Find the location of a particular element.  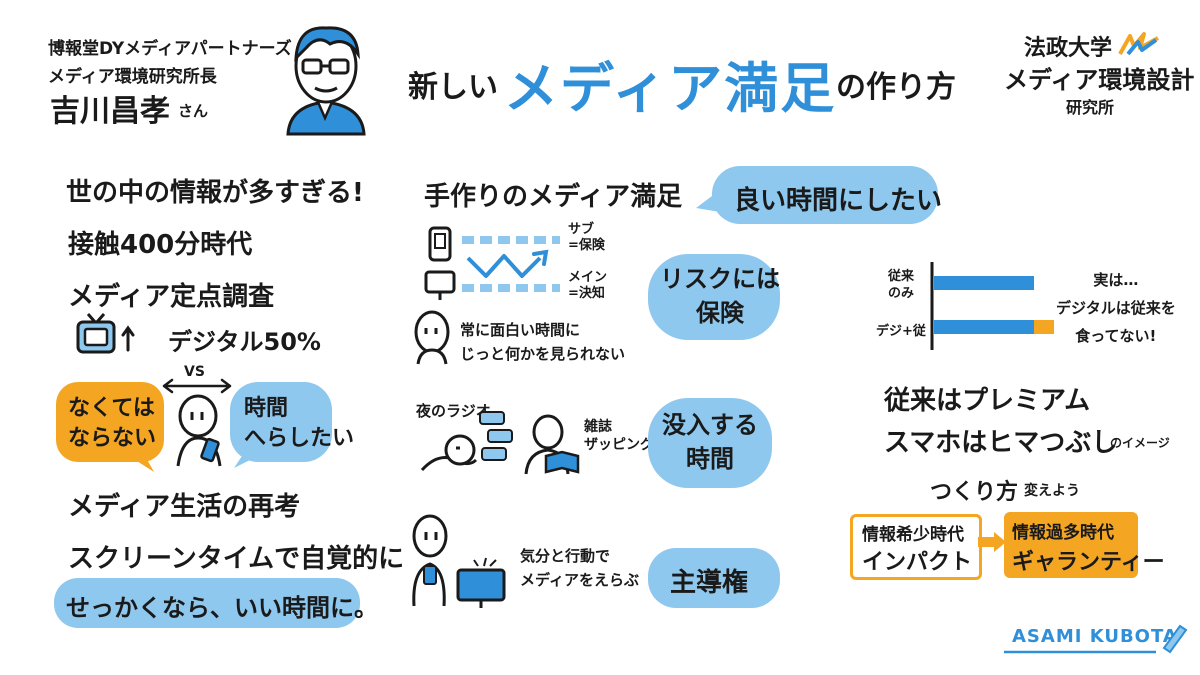

overload-era-text: 情報過多時代 is located at coordinates (1063, 533).